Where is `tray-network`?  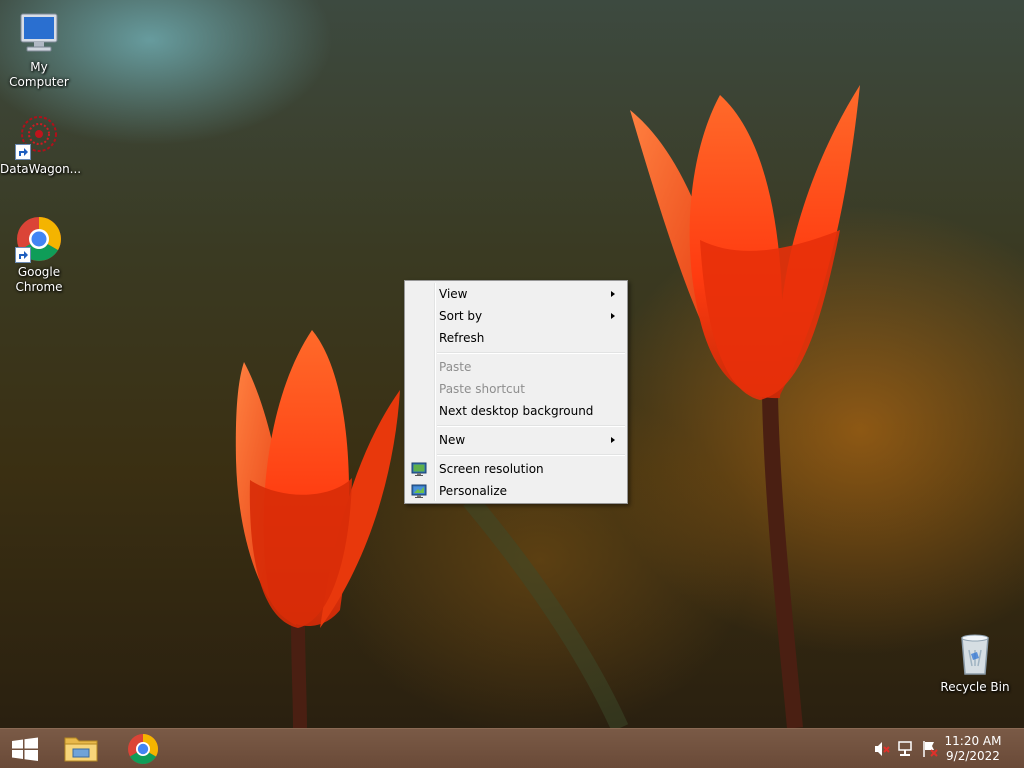
tray-network is located at coordinates (906, 749).